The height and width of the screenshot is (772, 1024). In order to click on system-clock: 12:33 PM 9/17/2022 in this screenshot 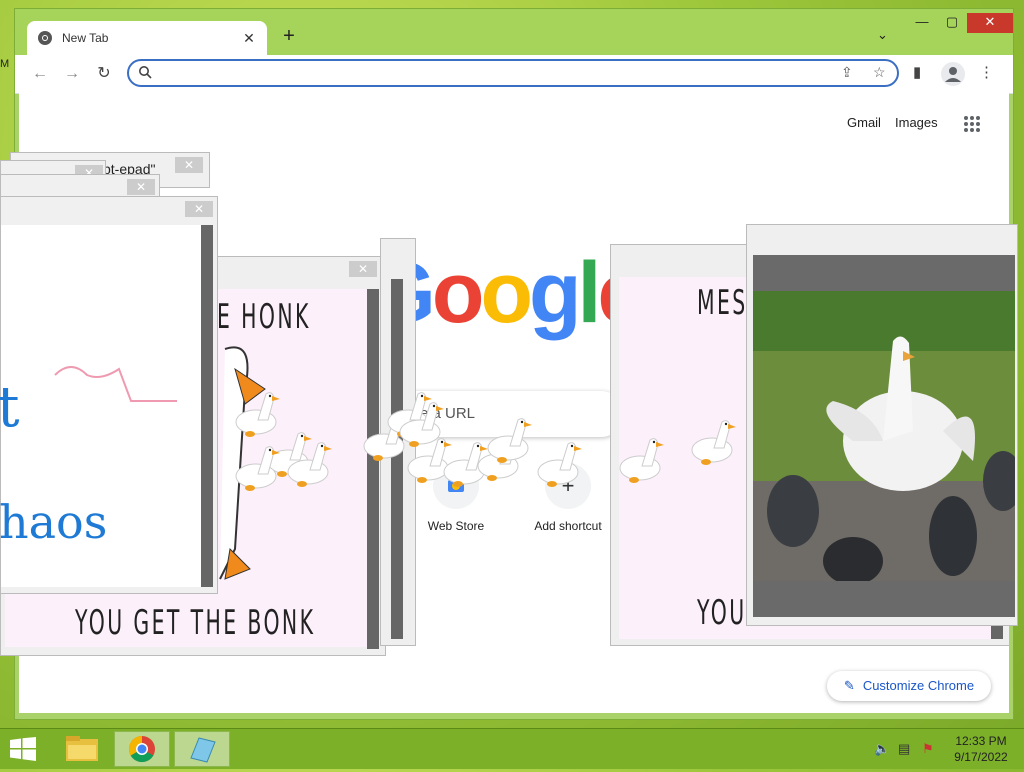, I will do `click(981, 749)`.